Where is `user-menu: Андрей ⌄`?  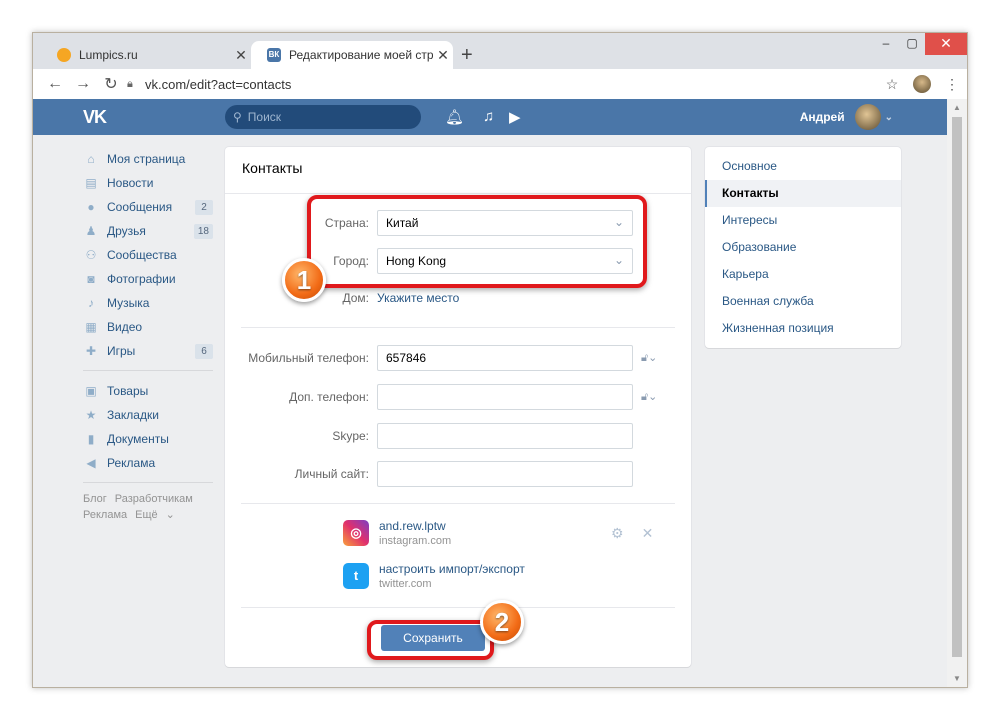
user-menu: Андрей ⌄ is located at coordinates (846, 117).